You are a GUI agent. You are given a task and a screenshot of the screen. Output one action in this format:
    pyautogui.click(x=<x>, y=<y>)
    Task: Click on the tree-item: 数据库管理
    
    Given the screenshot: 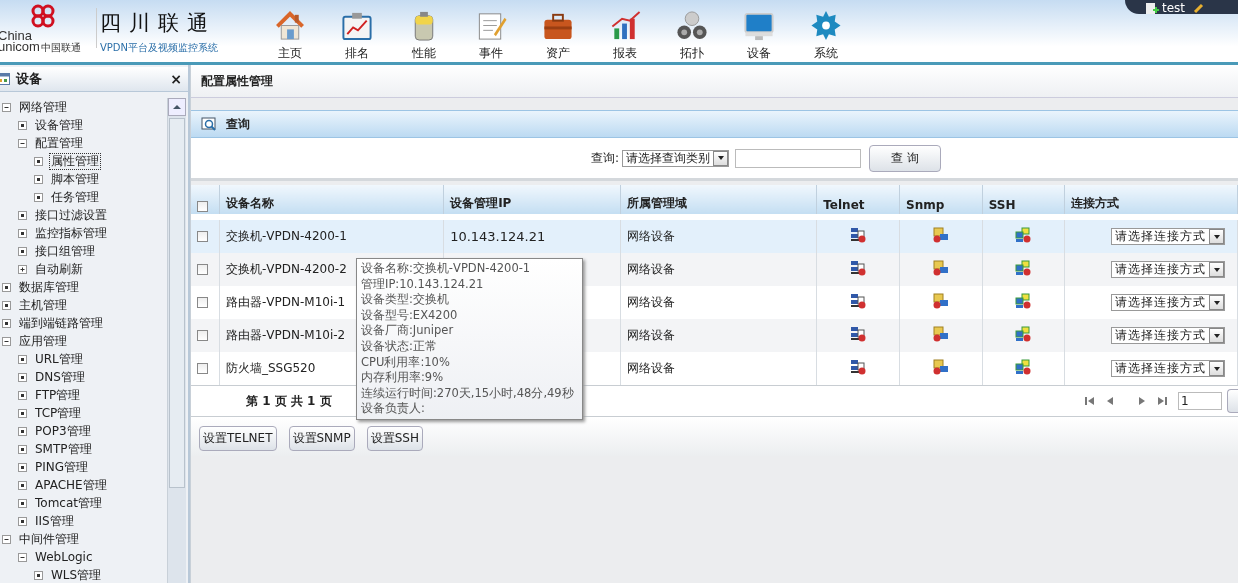 What is the action you would take?
    pyautogui.click(x=49, y=287)
    